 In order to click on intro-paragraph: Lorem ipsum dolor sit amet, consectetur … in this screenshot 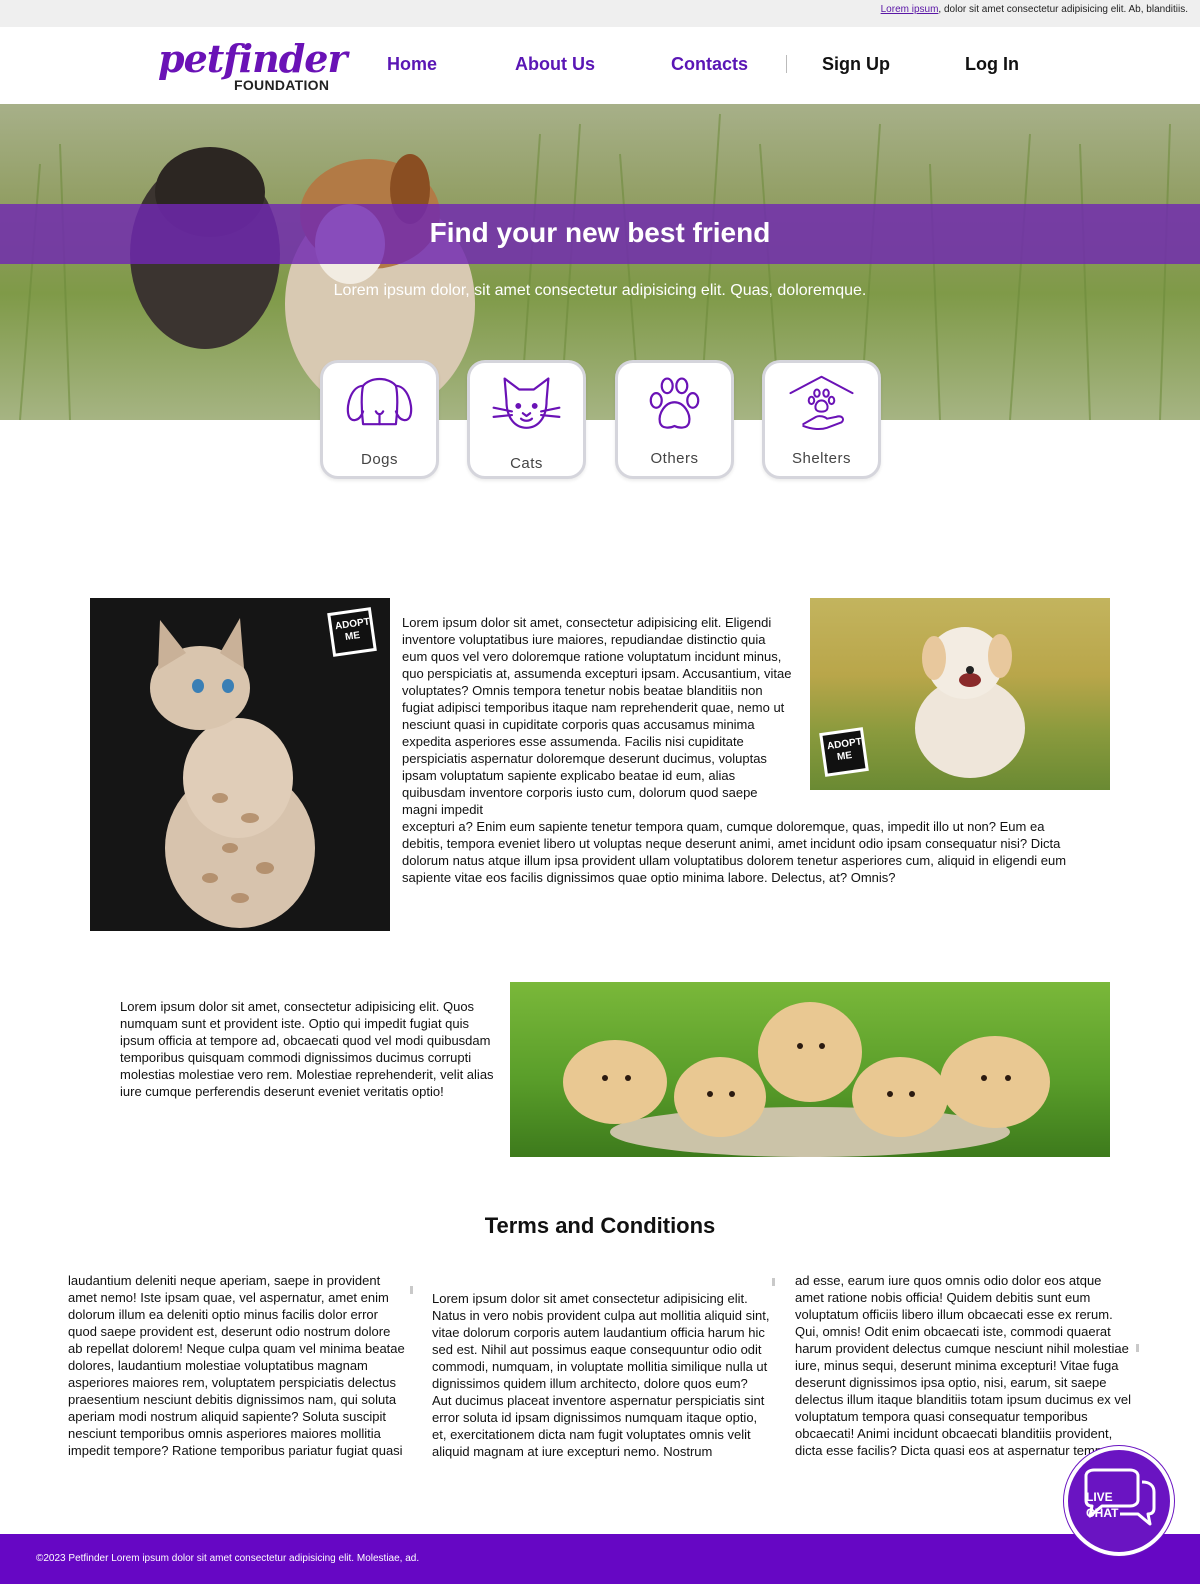, I will do `click(597, 716)`.